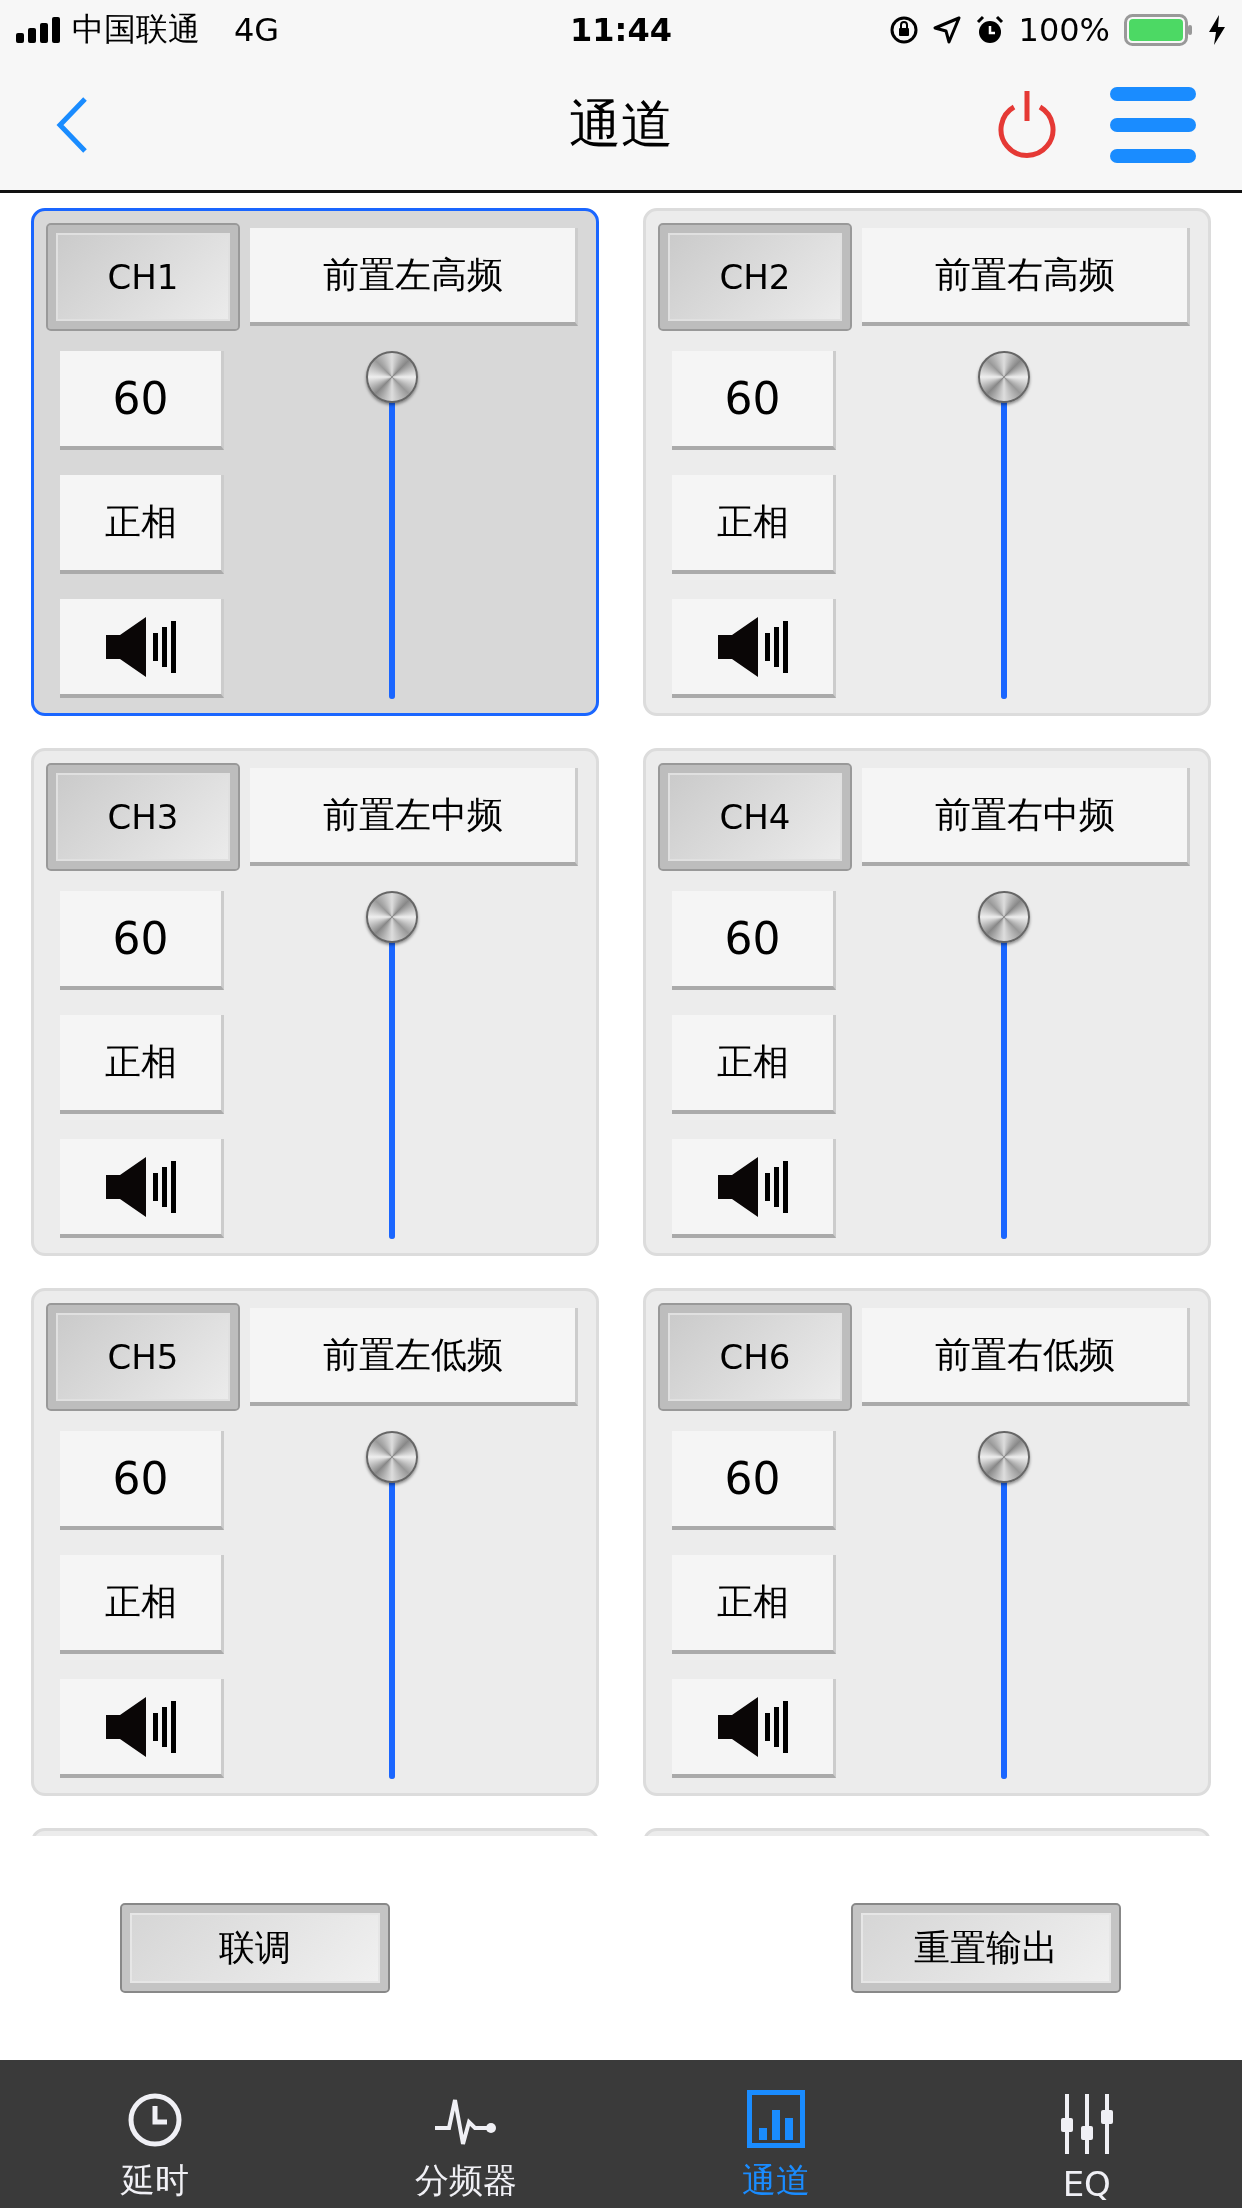 The width and height of the screenshot is (1242, 2208). What do you see at coordinates (1086, 2124) in the screenshot?
I see `equalizer-icon` at bounding box center [1086, 2124].